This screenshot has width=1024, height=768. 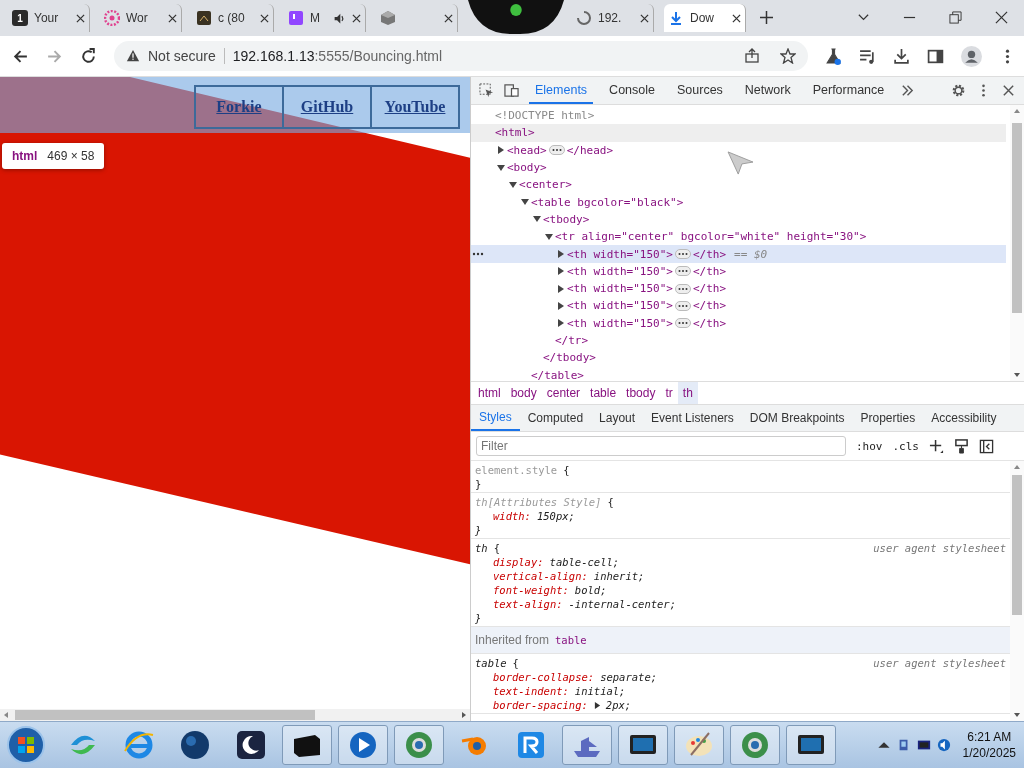 I want to click on dom-tree-row: <center>, so click(x=738, y=185).